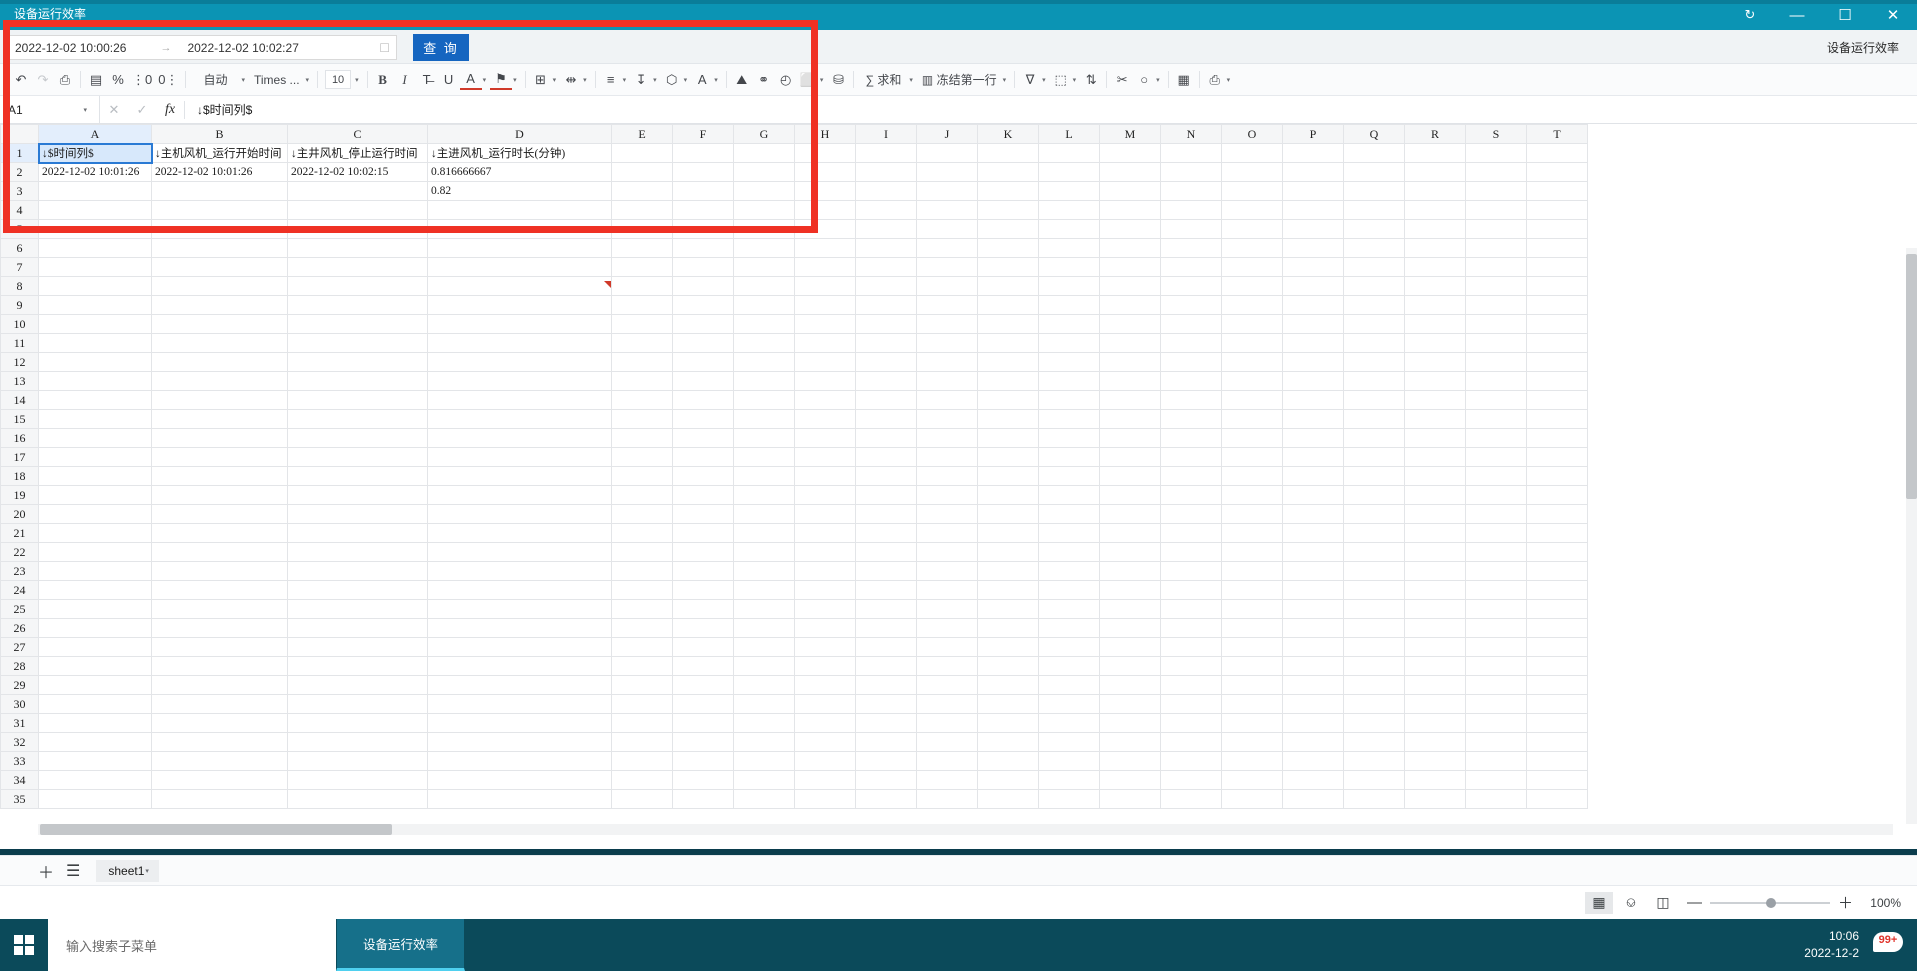 The width and height of the screenshot is (1917, 971). What do you see at coordinates (1069, 210) in the screenshot?
I see `cell-L4` at bounding box center [1069, 210].